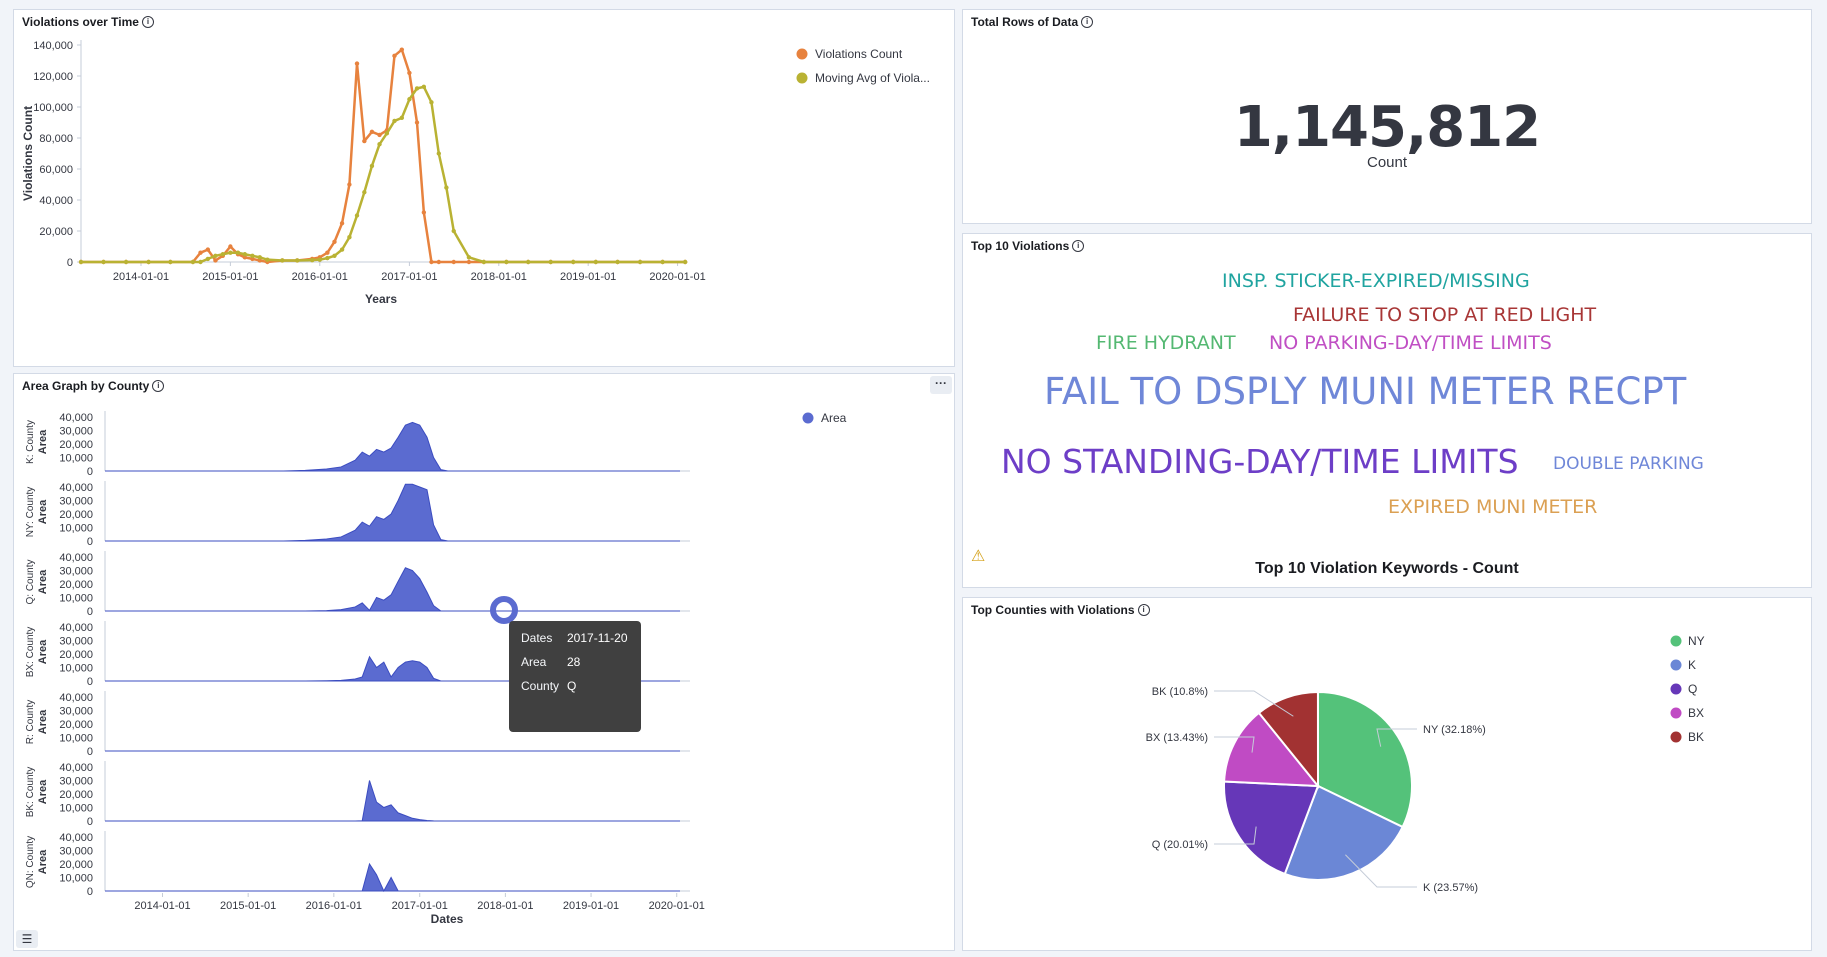 Image resolution: width=1827 pixels, height=957 pixels. Describe the element at coordinates (1166, 343) in the screenshot. I see `word-cloud-word: FIRE HYDRANT` at that location.